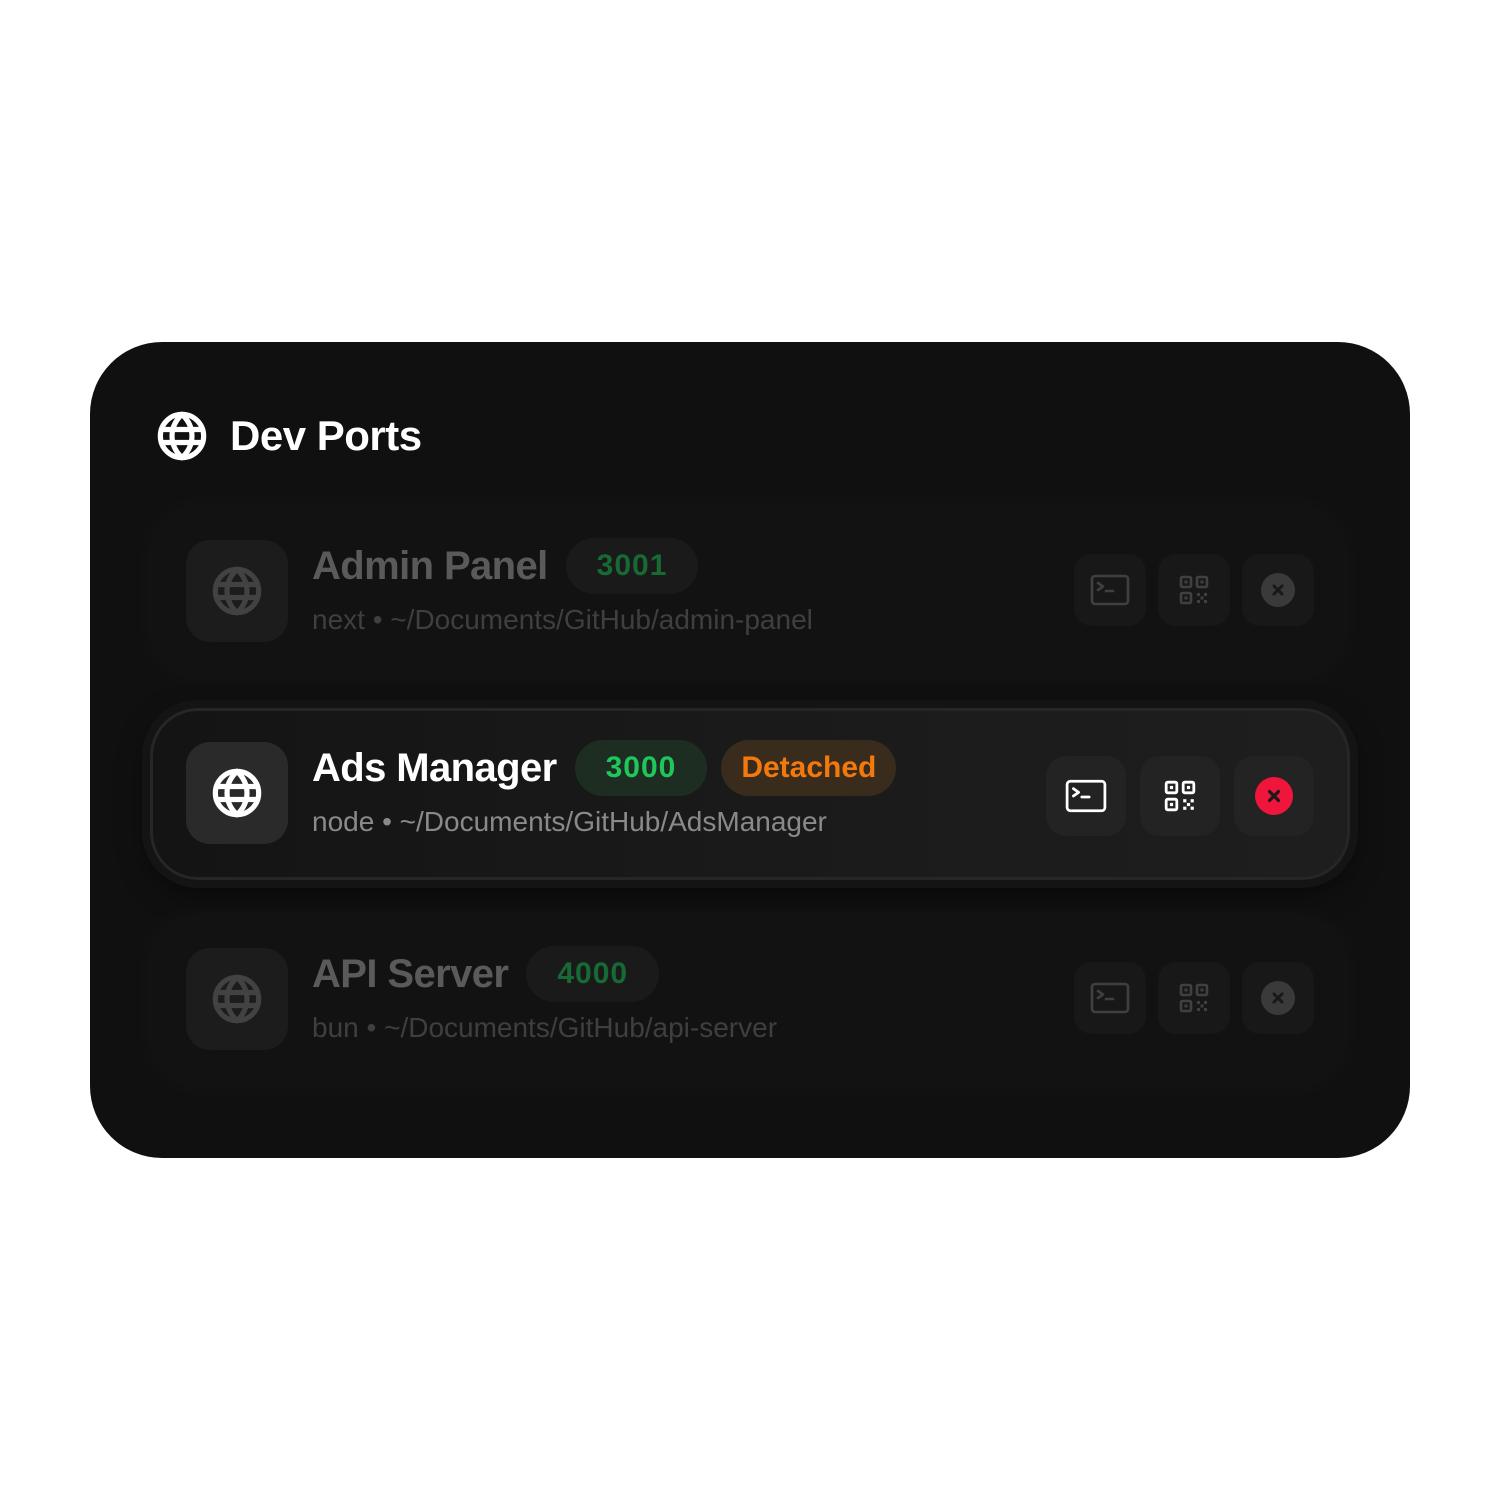  Describe the element at coordinates (581, 1027) in the screenshot. I see `path-label: ~/Documents/GitHub/api-server` at that location.